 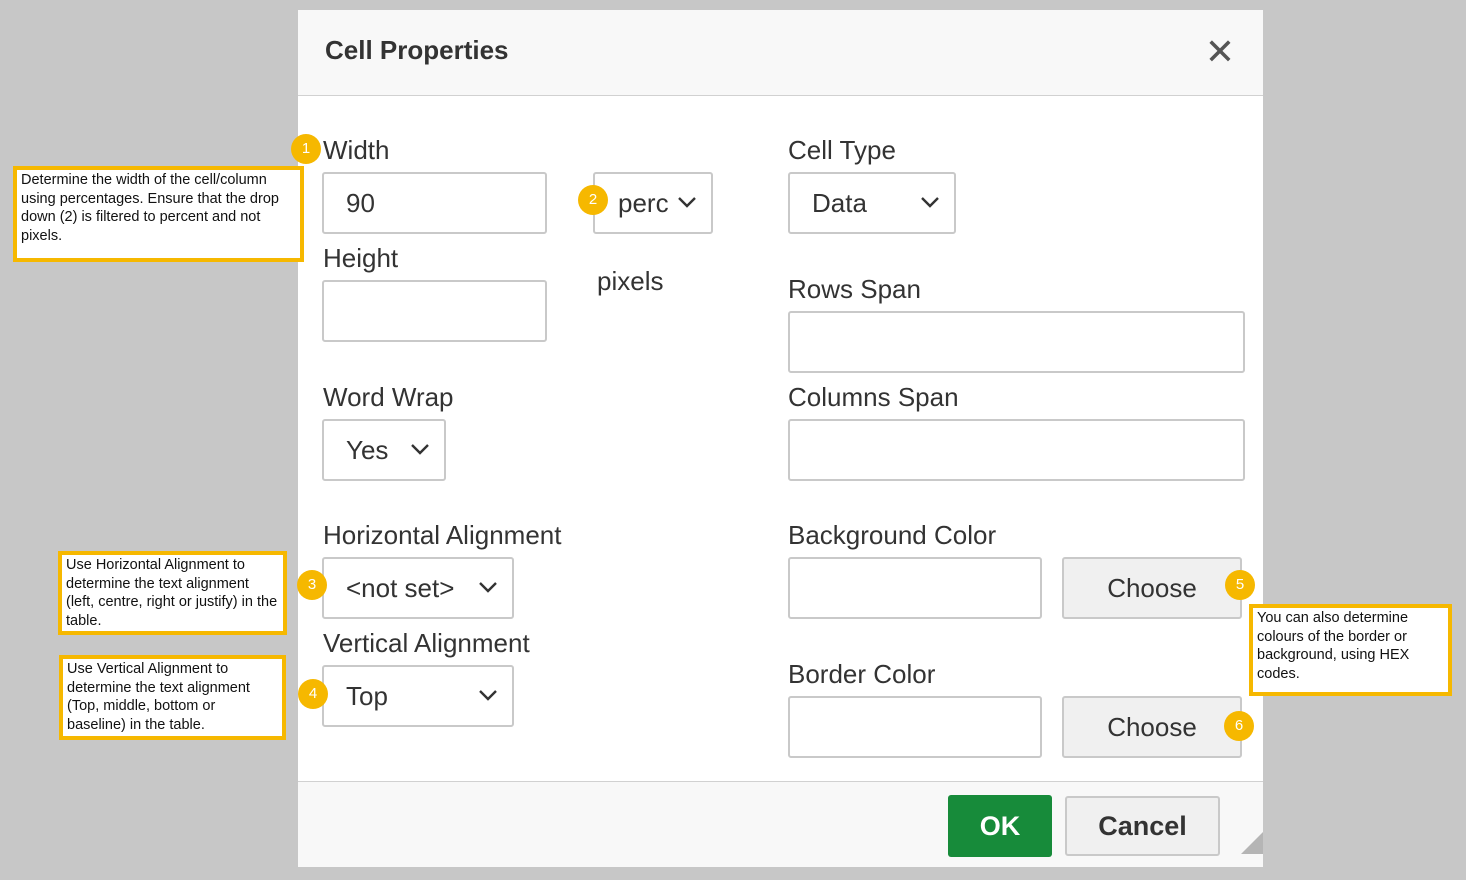 What do you see at coordinates (356, 150) in the screenshot?
I see `width-label: Width` at bounding box center [356, 150].